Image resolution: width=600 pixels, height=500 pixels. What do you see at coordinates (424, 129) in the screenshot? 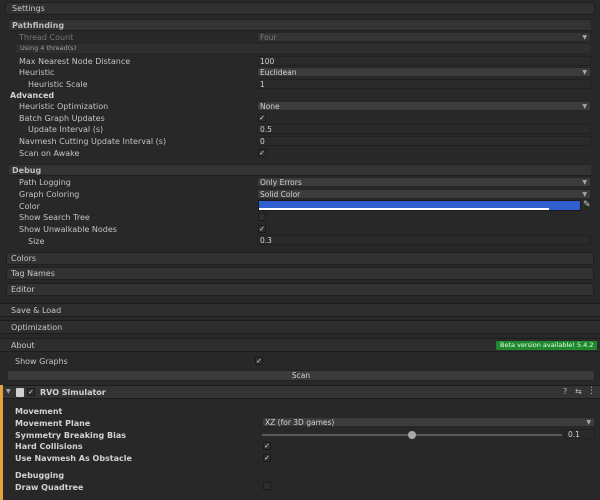
I see `update-interval-input: 0.5` at bounding box center [424, 129].